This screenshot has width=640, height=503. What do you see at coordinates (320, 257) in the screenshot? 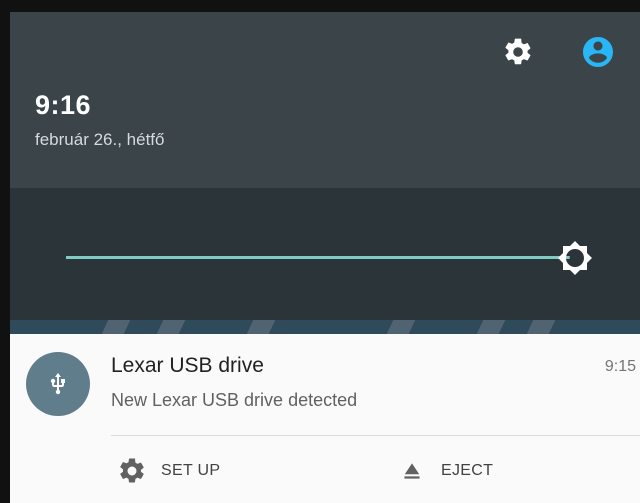
I see `brightness-slider` at bounding box center [320, 257].